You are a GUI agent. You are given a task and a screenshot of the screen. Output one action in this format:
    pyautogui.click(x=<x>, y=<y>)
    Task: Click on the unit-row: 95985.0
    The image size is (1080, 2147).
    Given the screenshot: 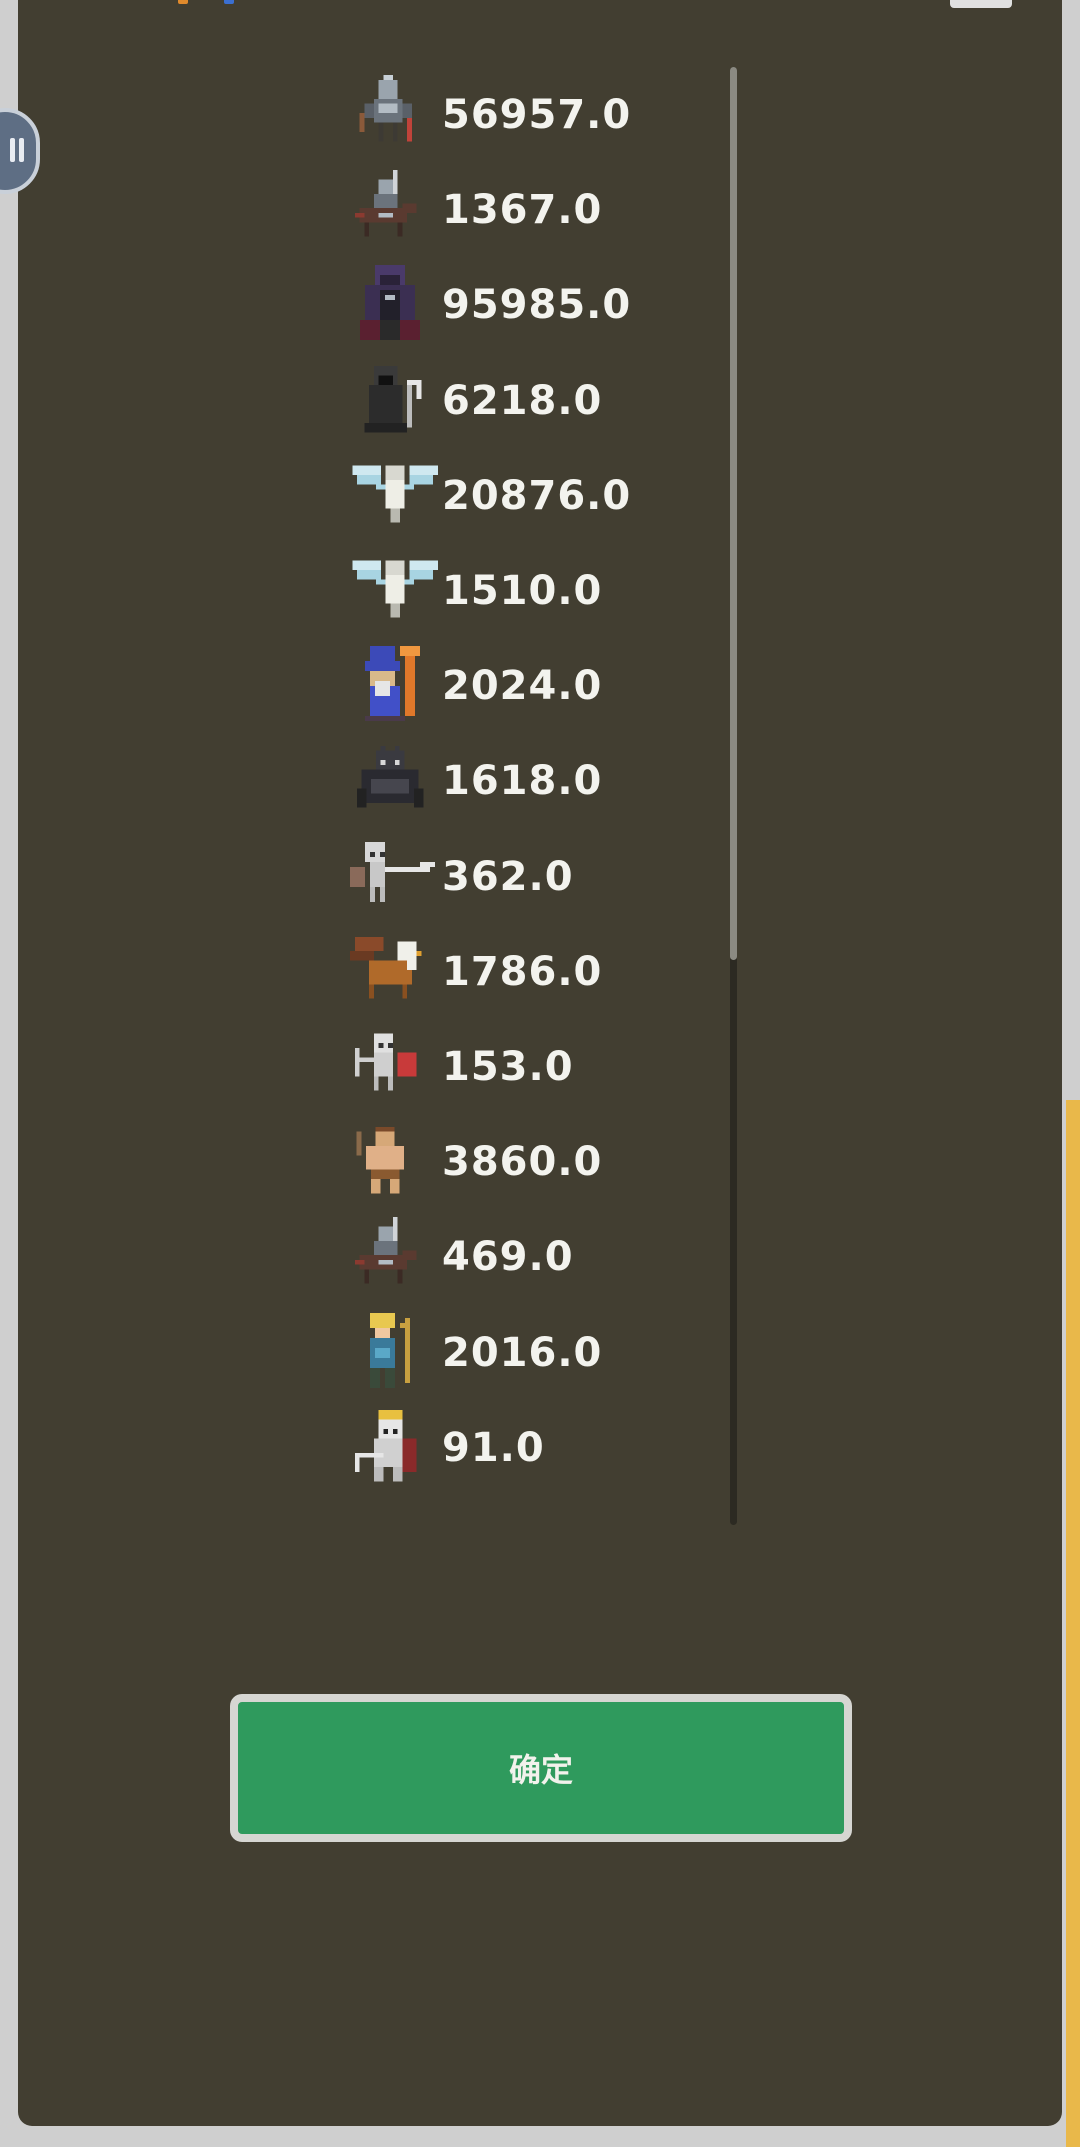 What is the action you would take?
    pyautogui.click(x=512, y=304)
    